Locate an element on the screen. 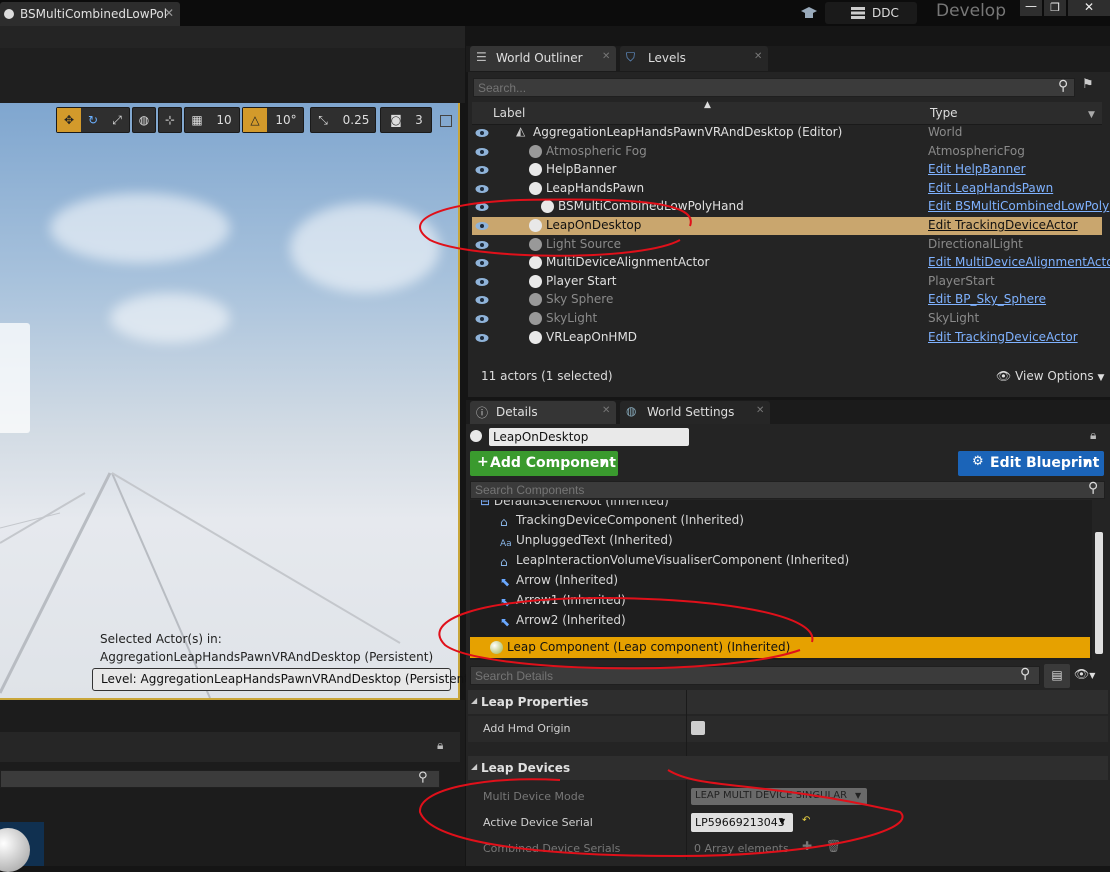 This screenshot has height=872, width=1110. outliner-row-edit-link: Edit MultiDeviceAlignmentActo is located at coordinates (1019, 262).